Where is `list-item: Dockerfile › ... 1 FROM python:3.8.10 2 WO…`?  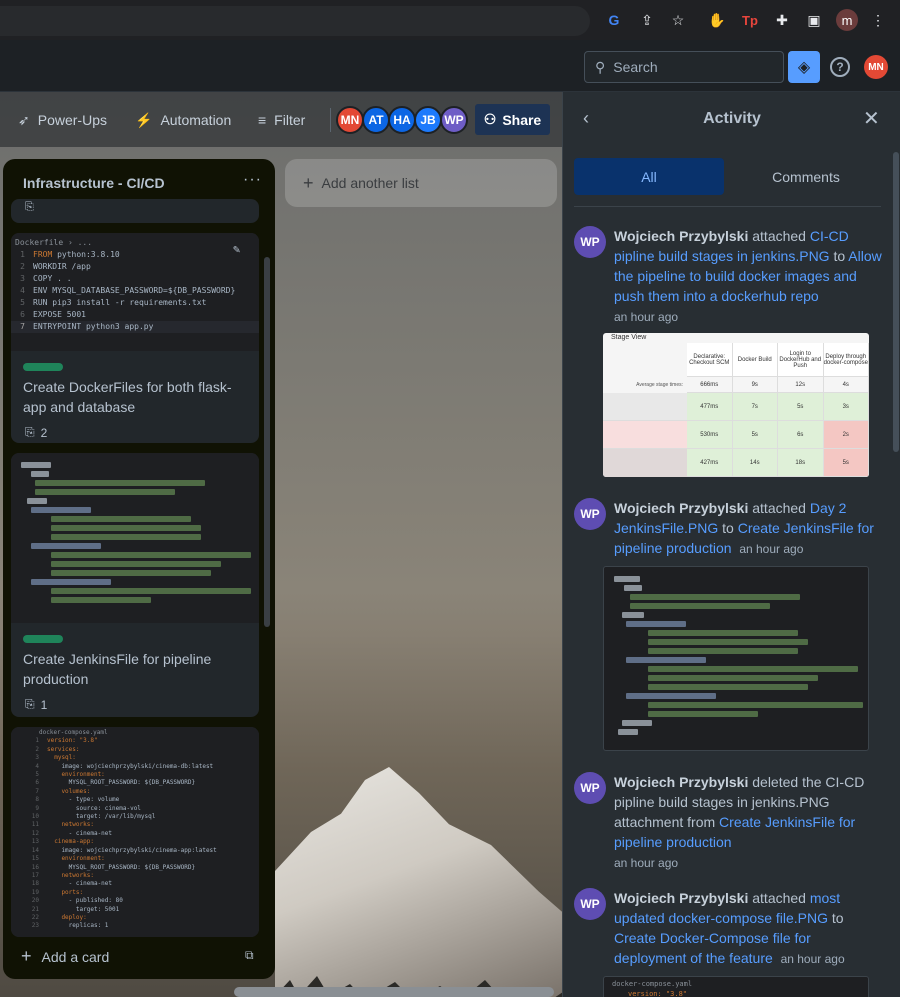
list-item: Dockerfile › ... 1 FROM python:3.8.10 2 WO… is located at coordinates (135, 338).